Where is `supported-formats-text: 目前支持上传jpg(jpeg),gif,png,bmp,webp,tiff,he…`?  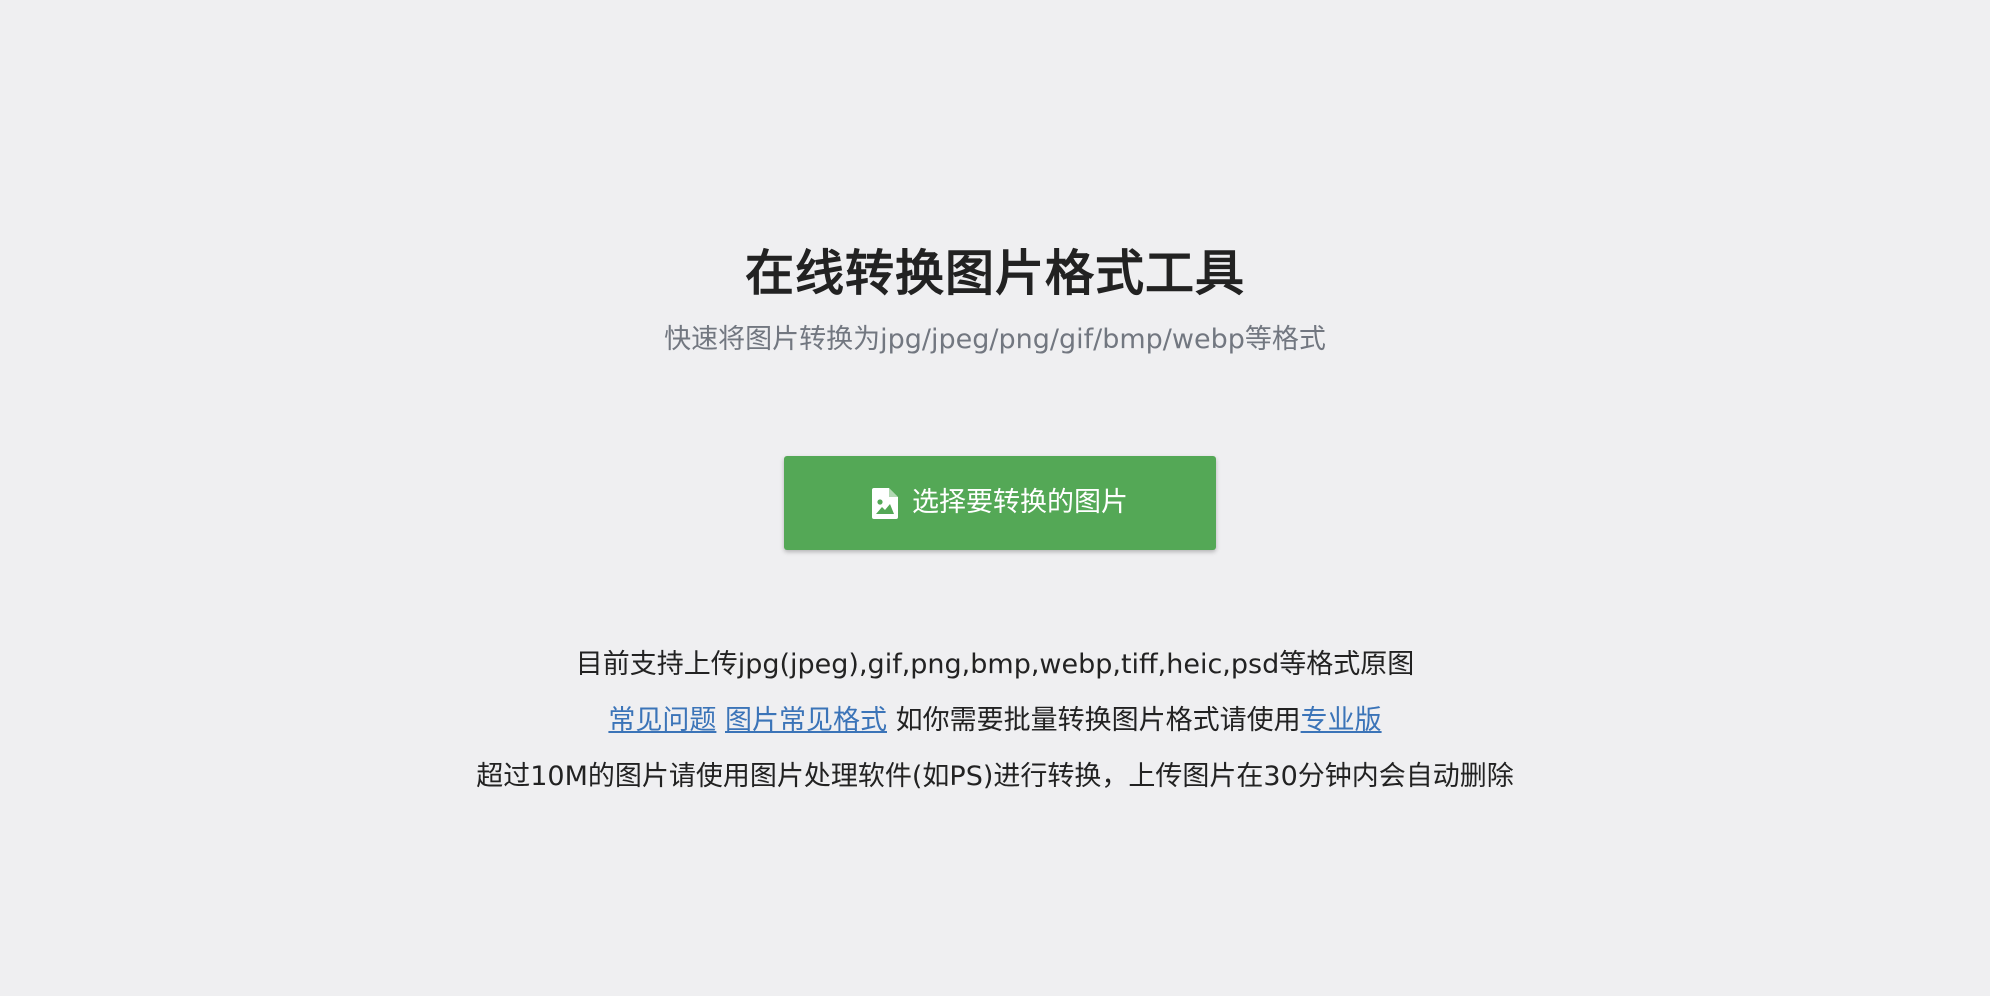 supported-formats-text: 目前支持上传jpg(jpeg),gif,png,bmp,webp,tiff,he… is located at coordinates (995, 664).